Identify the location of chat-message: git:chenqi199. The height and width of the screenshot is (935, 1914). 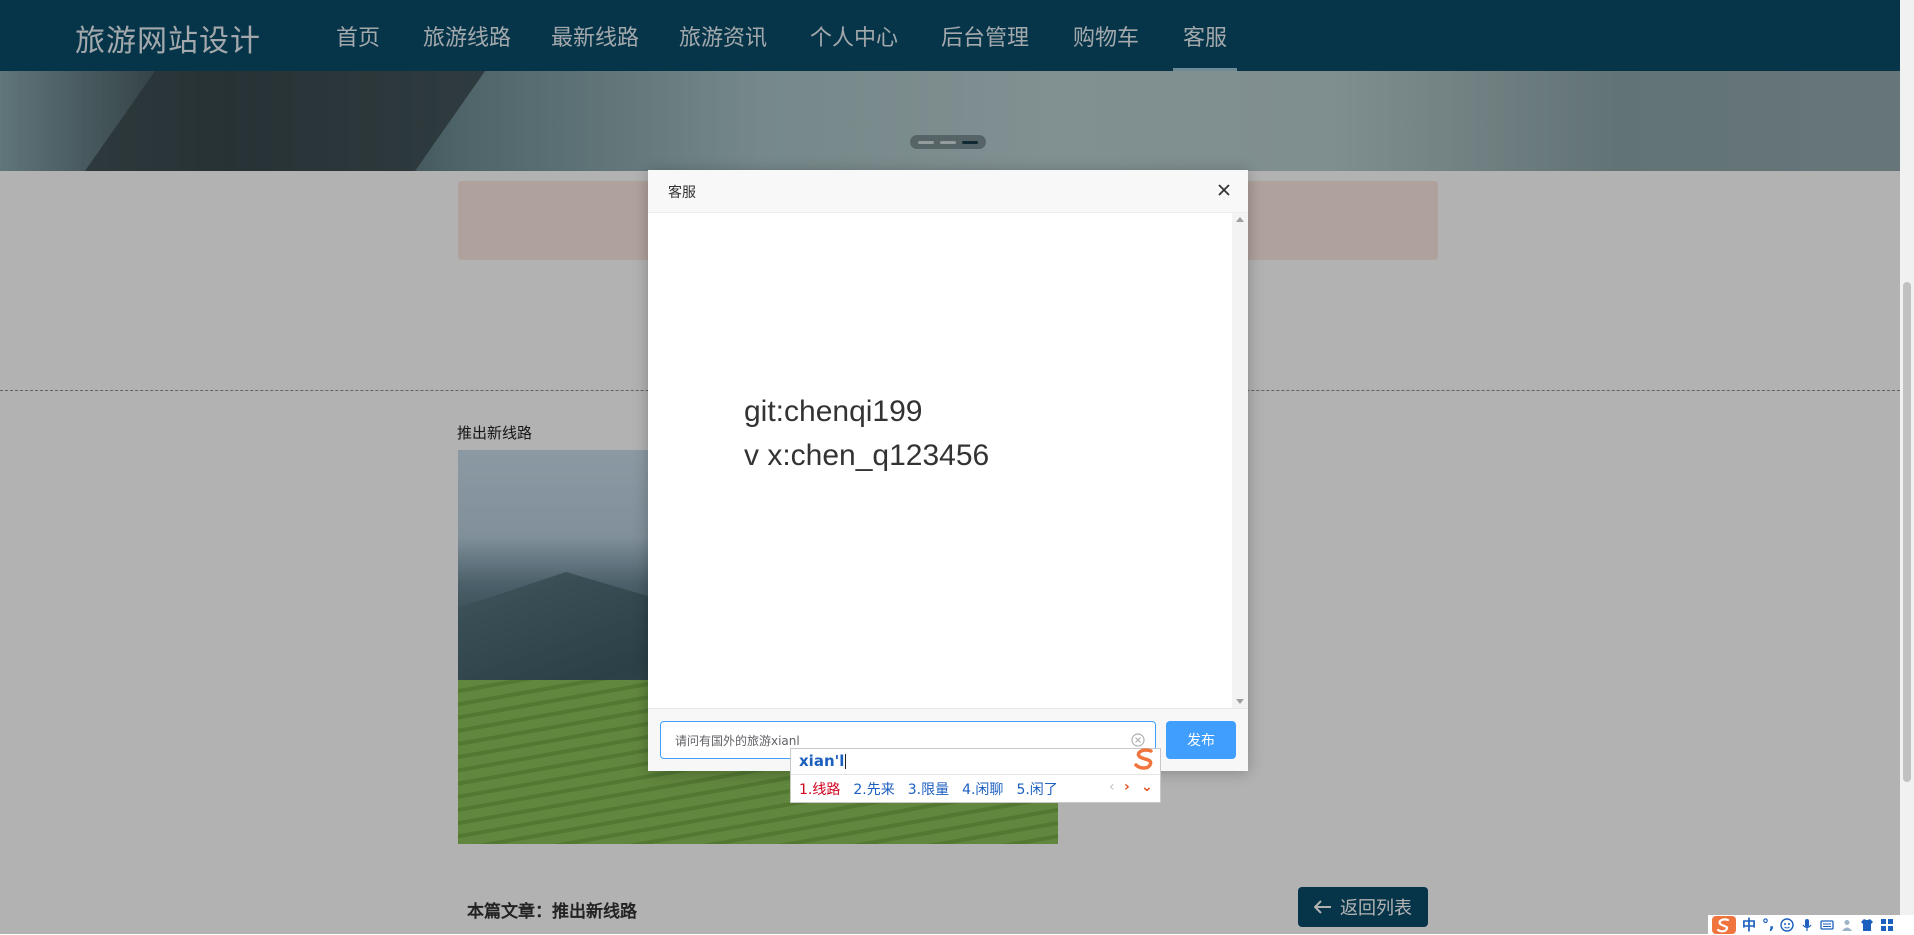
(833, 411).